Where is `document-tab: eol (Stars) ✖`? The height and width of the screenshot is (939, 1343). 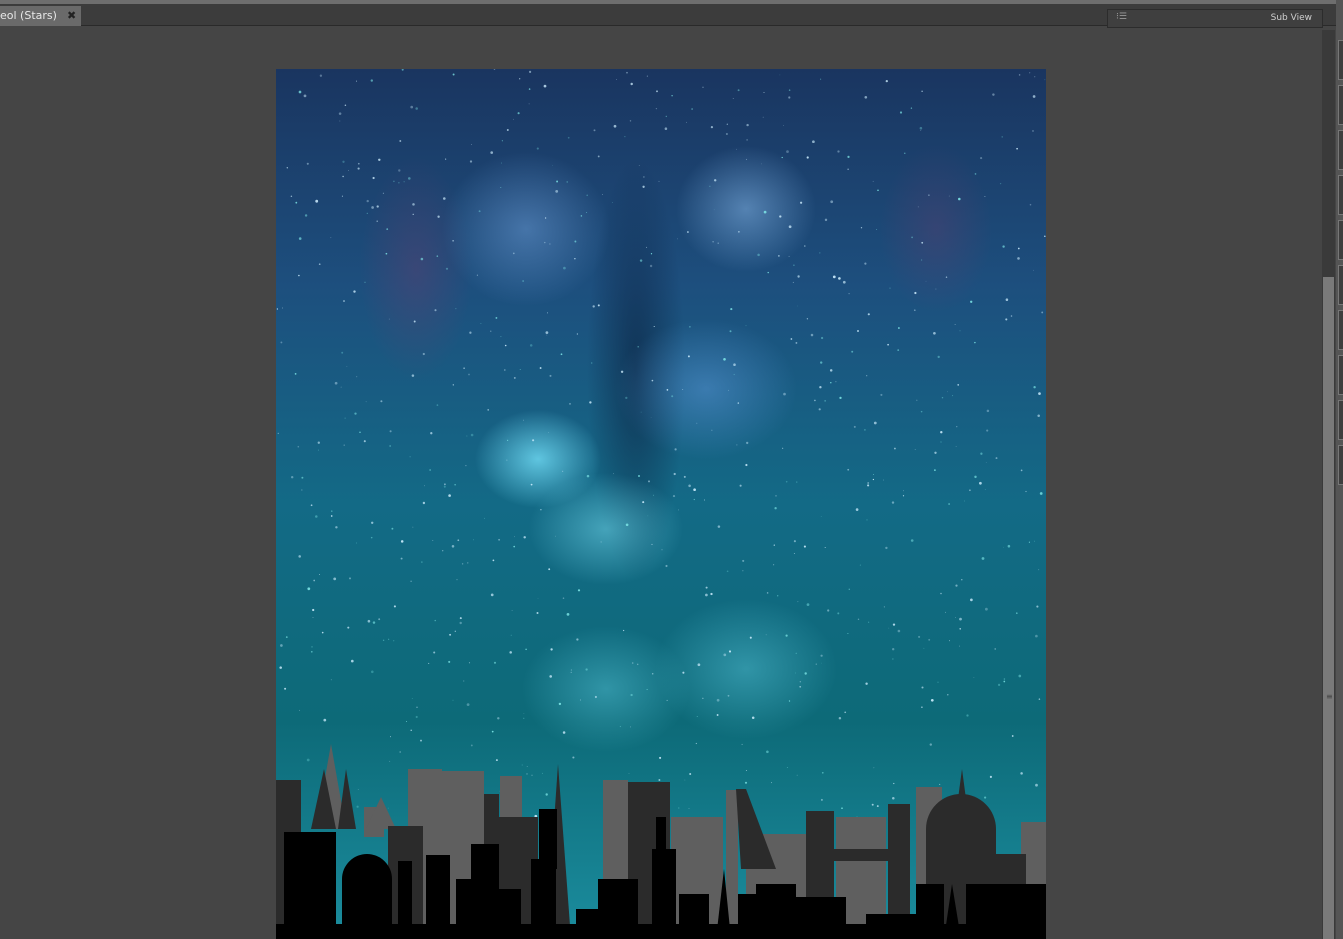
document-tab: eol (Stars) ✖ is located at coordinates (40, 16).